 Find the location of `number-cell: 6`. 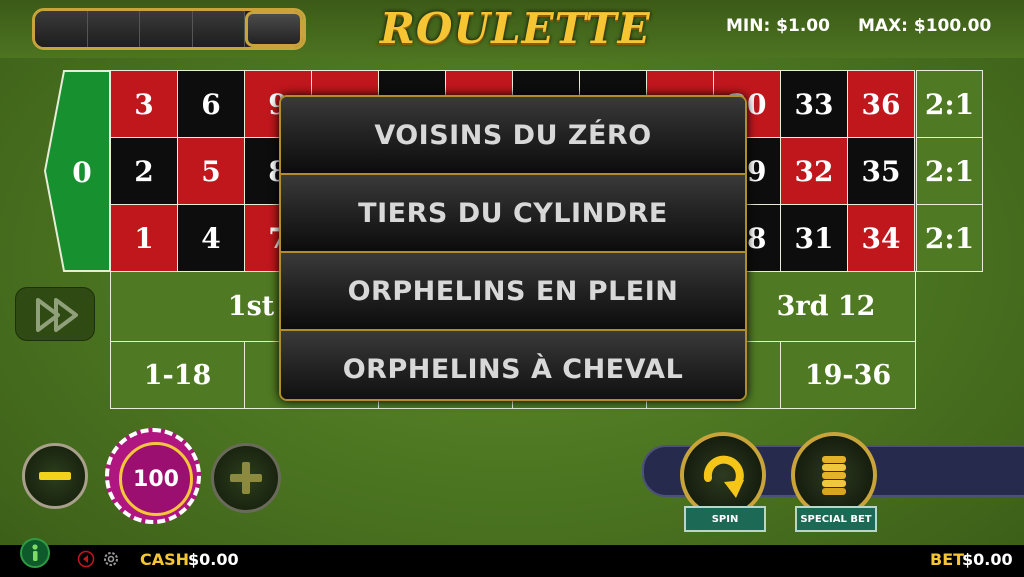

number-cell: 6 is located at coordinates (211, 104).